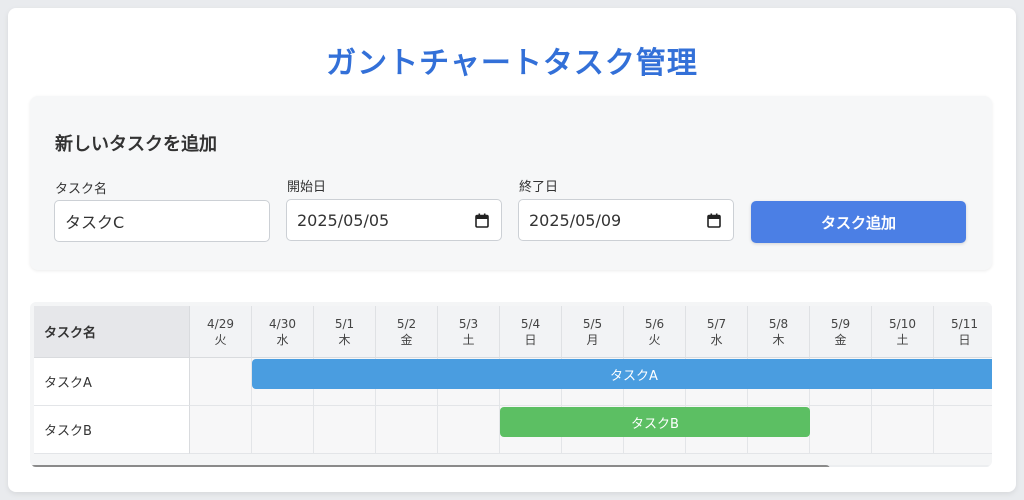  Describe the element at coordinates (592, 340) in the screenshot. I see `day-weekday: 月` at that location.